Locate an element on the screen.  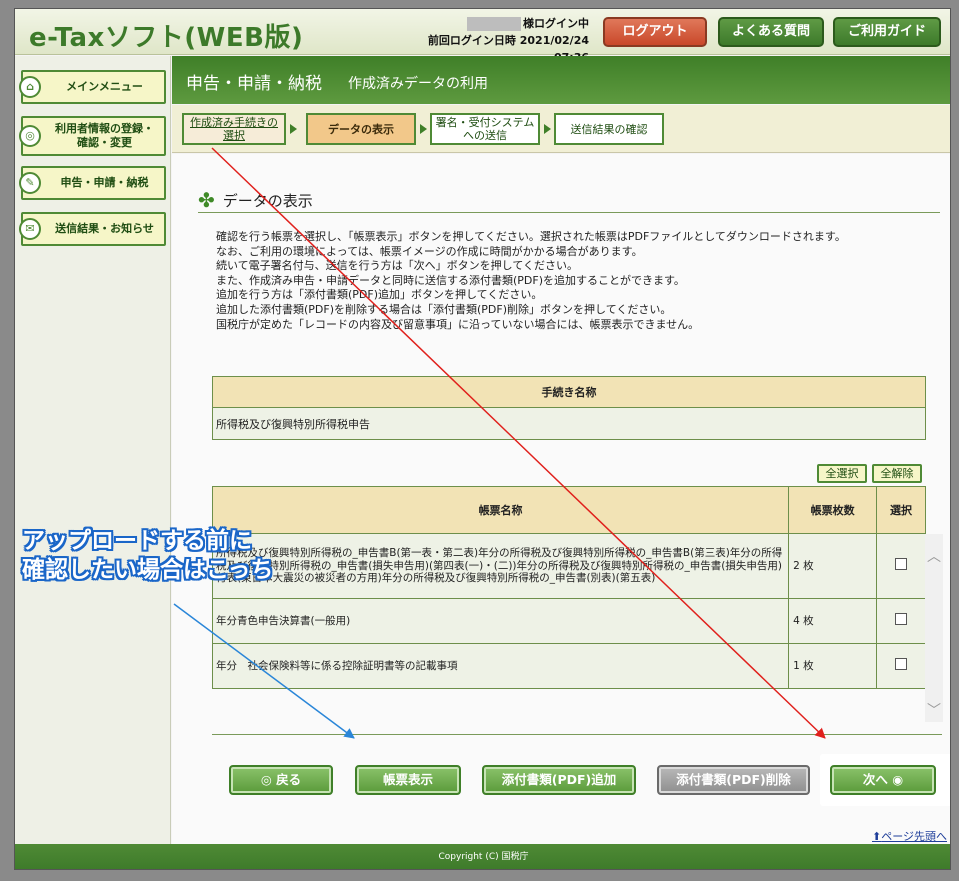
page-title: 申告・申請・納税 is located at coordinates (254, 84).